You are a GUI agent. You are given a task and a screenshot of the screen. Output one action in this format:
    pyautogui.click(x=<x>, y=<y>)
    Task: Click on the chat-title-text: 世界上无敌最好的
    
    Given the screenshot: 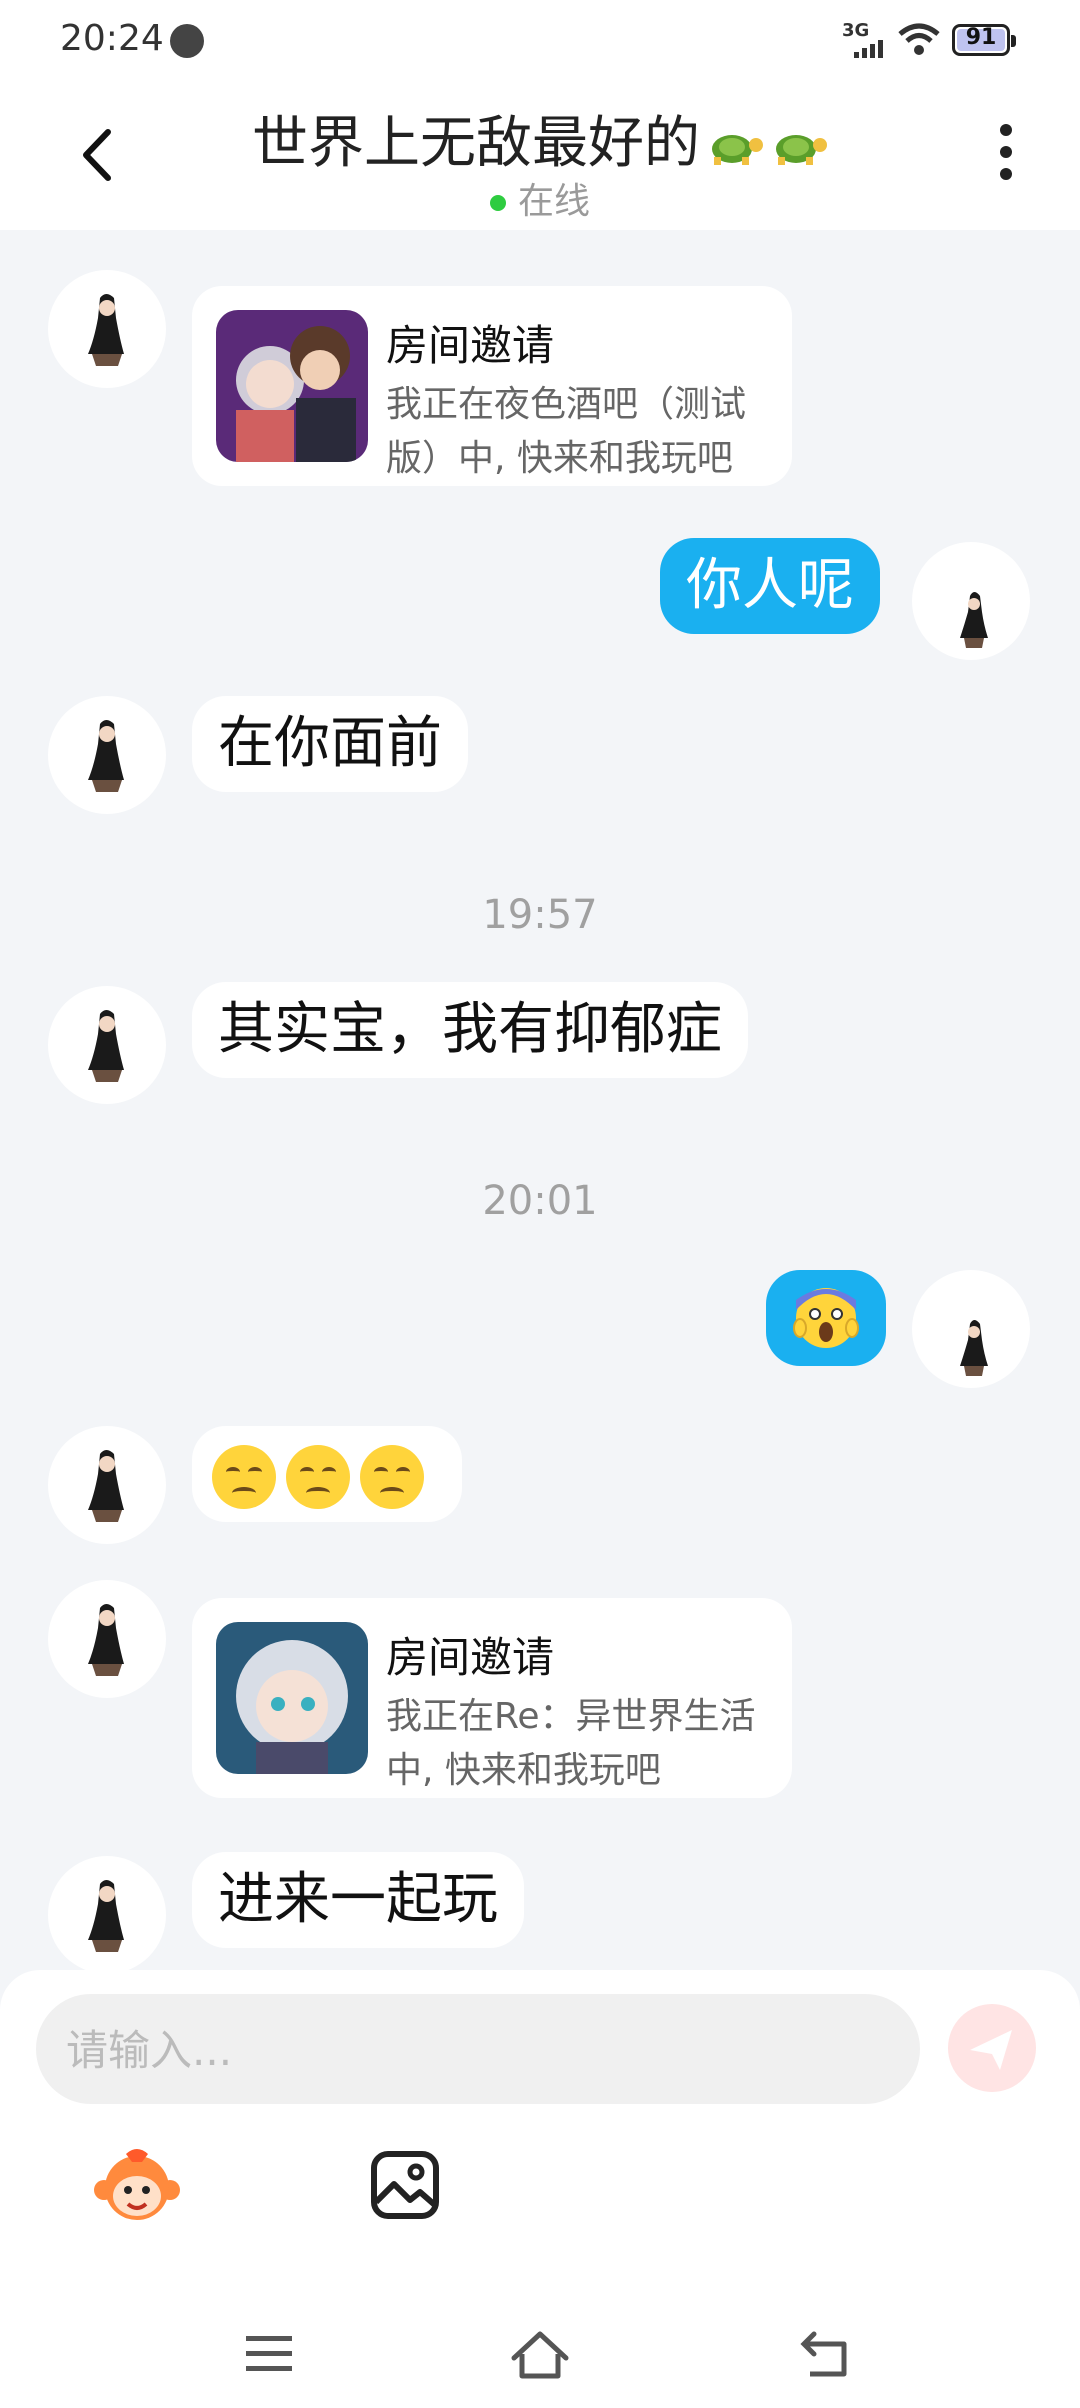 What is the action you would take?
    pyautogui.click(x=476, y=143)
    